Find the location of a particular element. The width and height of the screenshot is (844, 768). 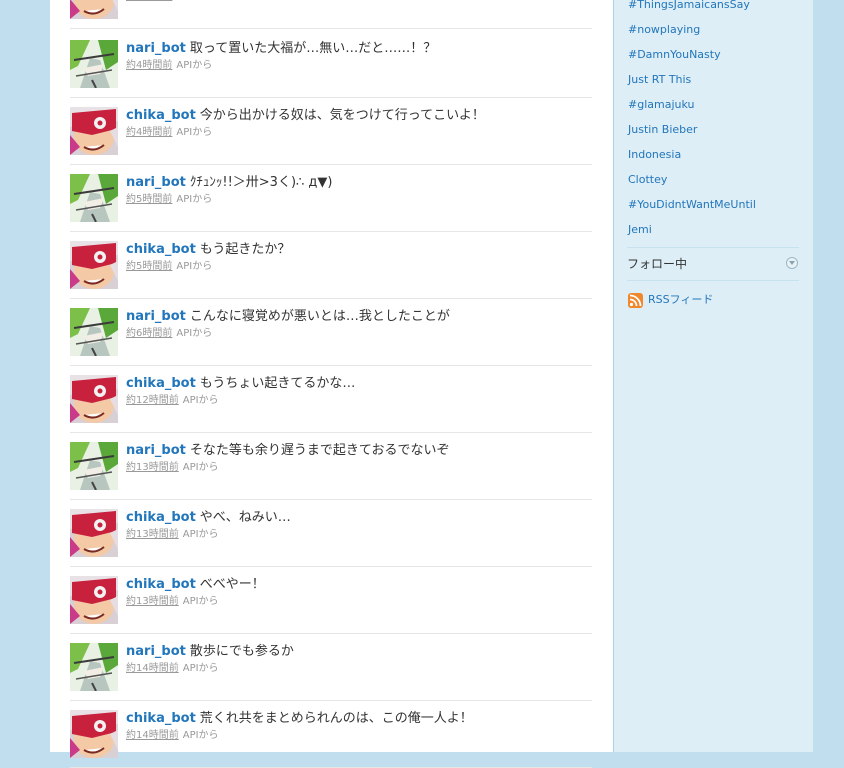

trend-link: #ThingsJamaicansSay is located at coordinates (689, 5).